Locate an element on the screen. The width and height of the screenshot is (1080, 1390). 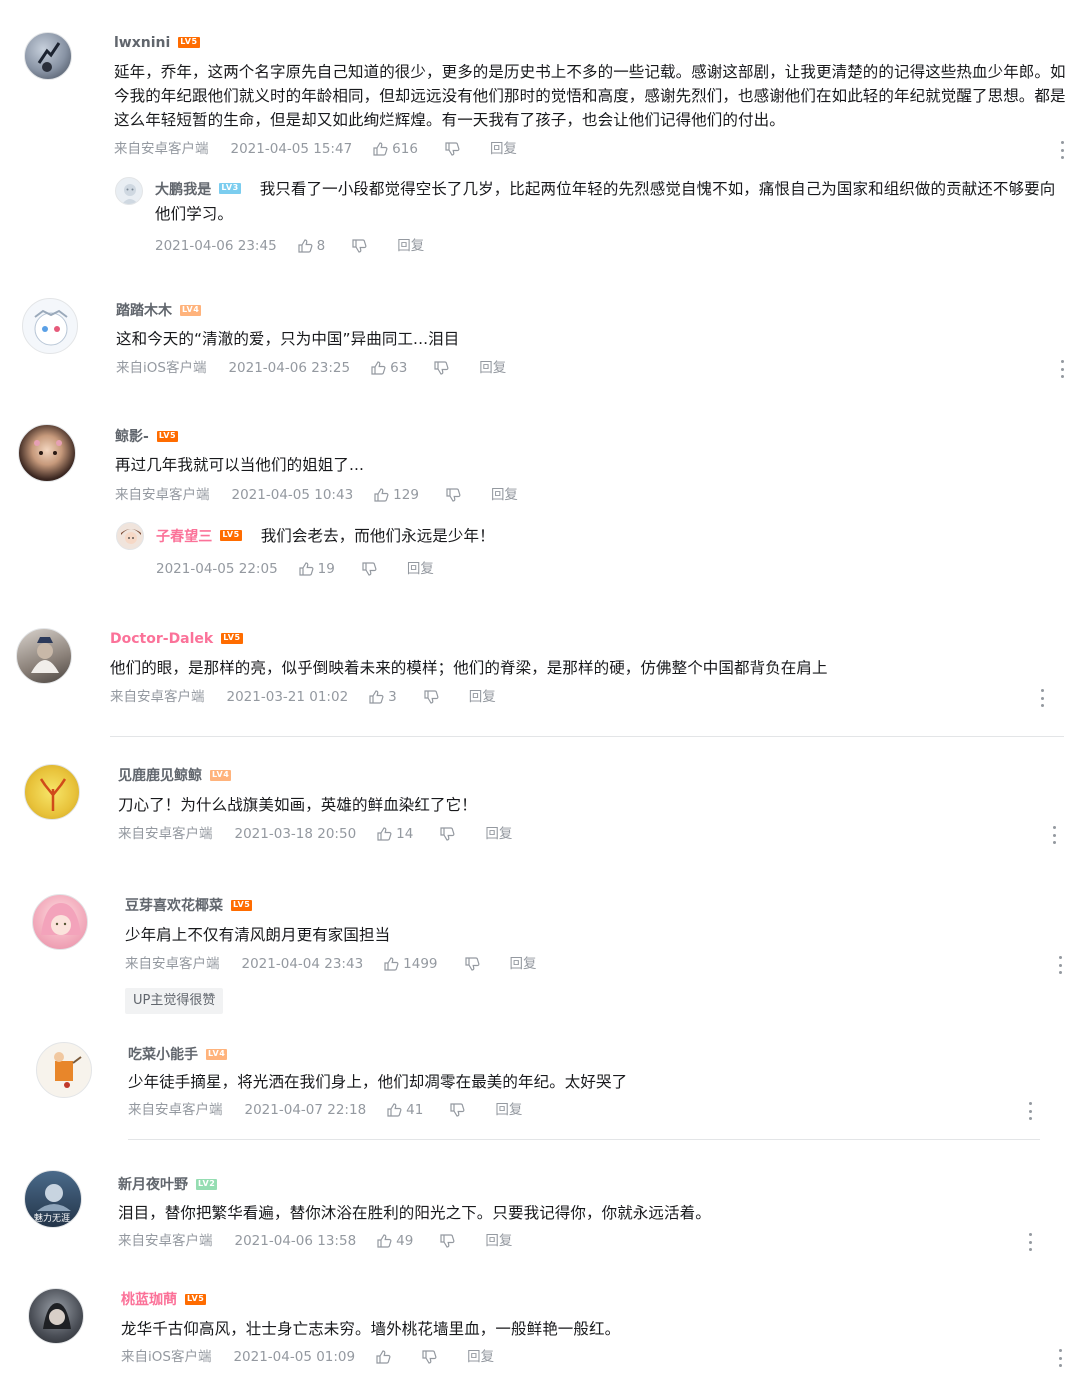
avatar: 魅力无涯 is located at coordinates (53, 1199).